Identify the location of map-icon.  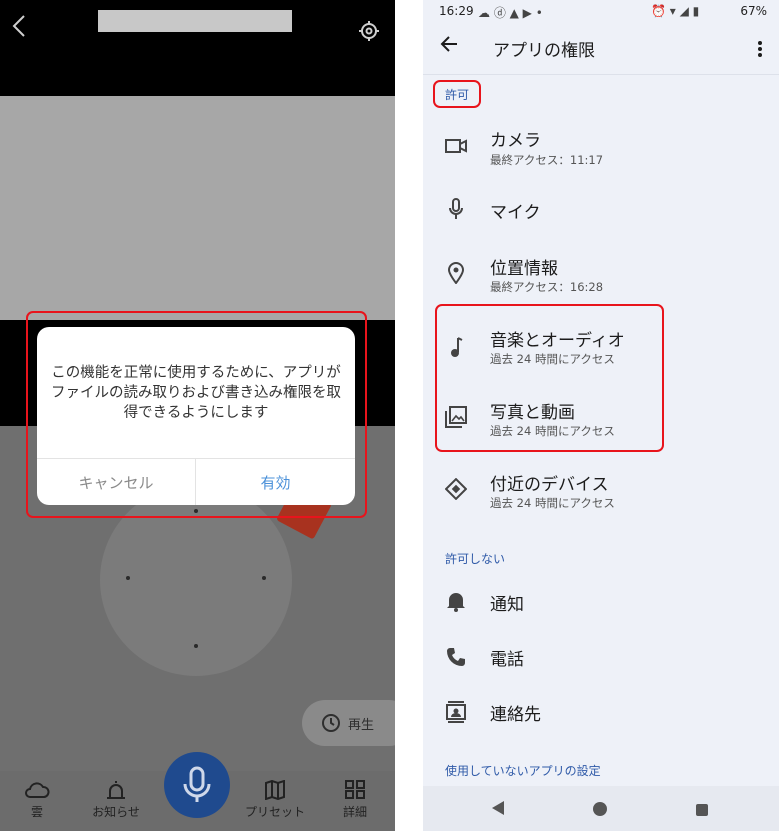
(275, 790).